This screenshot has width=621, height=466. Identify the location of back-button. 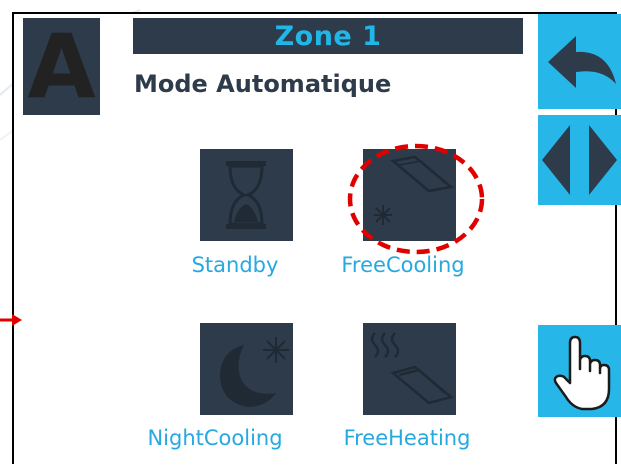
(579, 61).